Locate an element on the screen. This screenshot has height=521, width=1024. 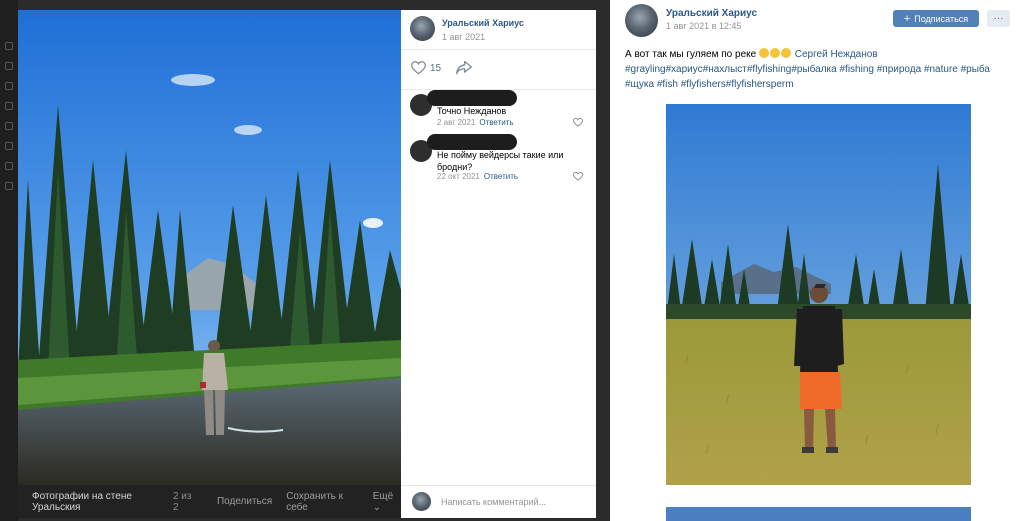
photo-counter: 2 из 2 is located at coordinates (182, 501).